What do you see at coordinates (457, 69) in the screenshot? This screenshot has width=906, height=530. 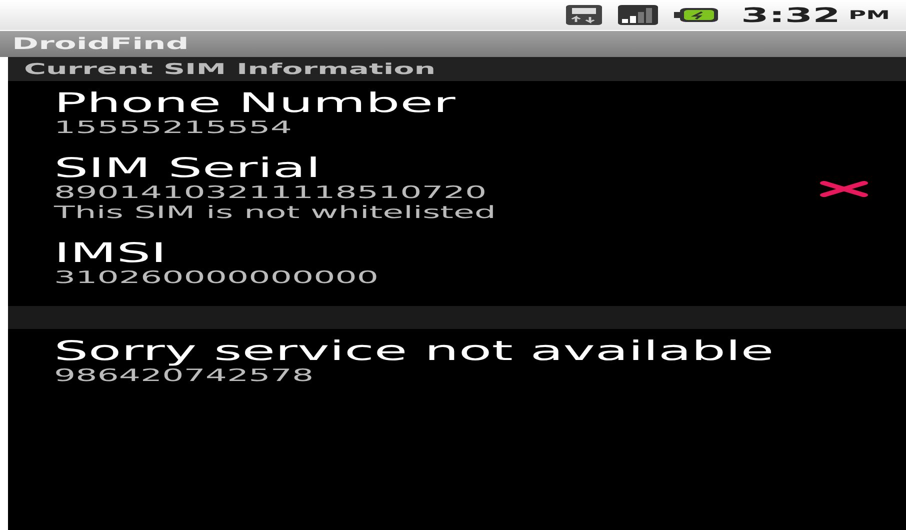 I see `section-header: Current SIM Information` at bounding box center [457, 69].